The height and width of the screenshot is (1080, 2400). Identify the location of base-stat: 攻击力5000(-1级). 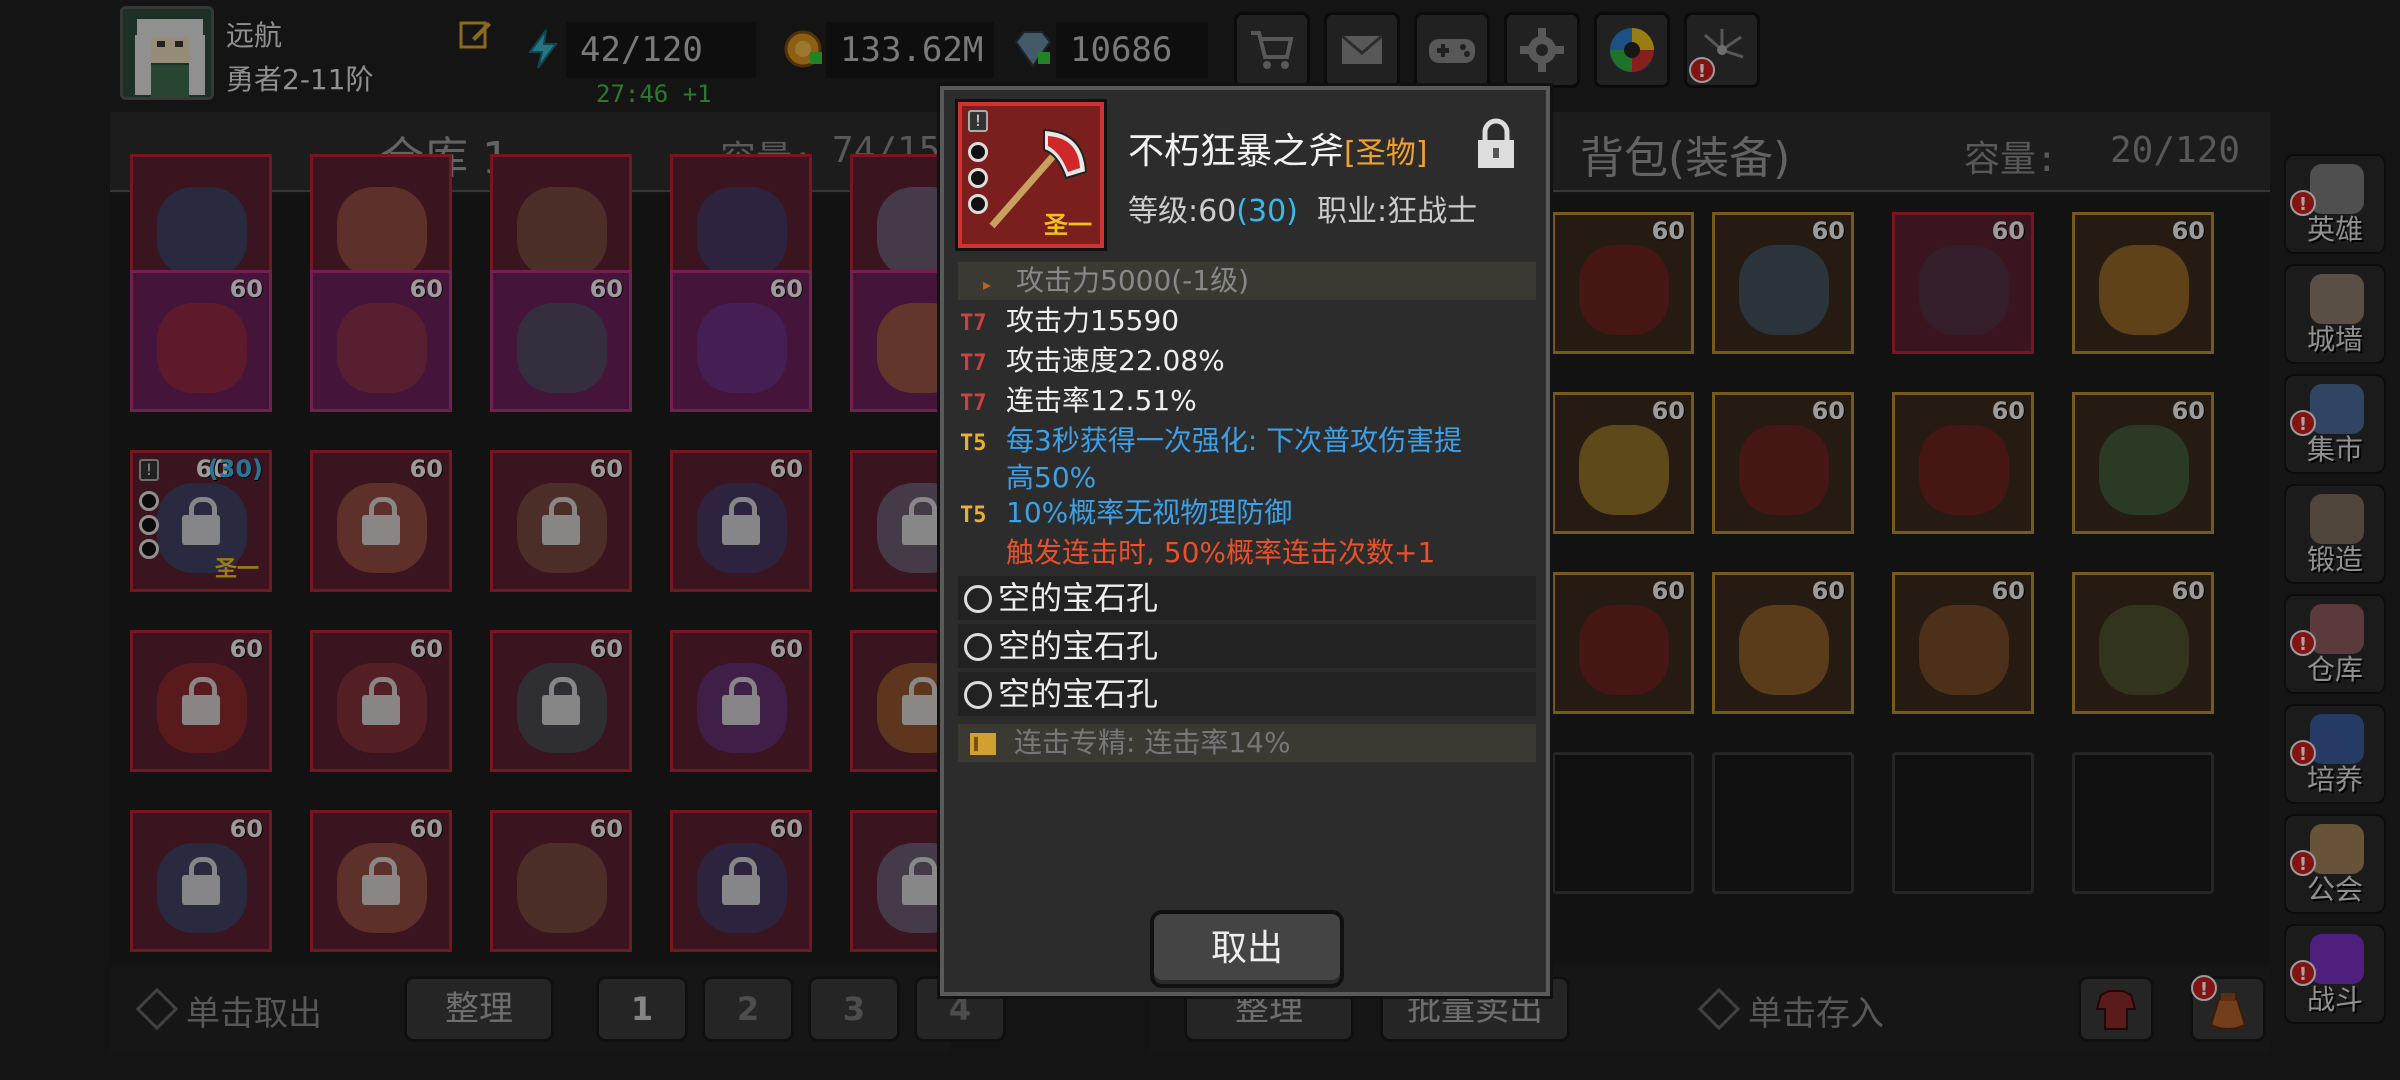
(1133, 280).